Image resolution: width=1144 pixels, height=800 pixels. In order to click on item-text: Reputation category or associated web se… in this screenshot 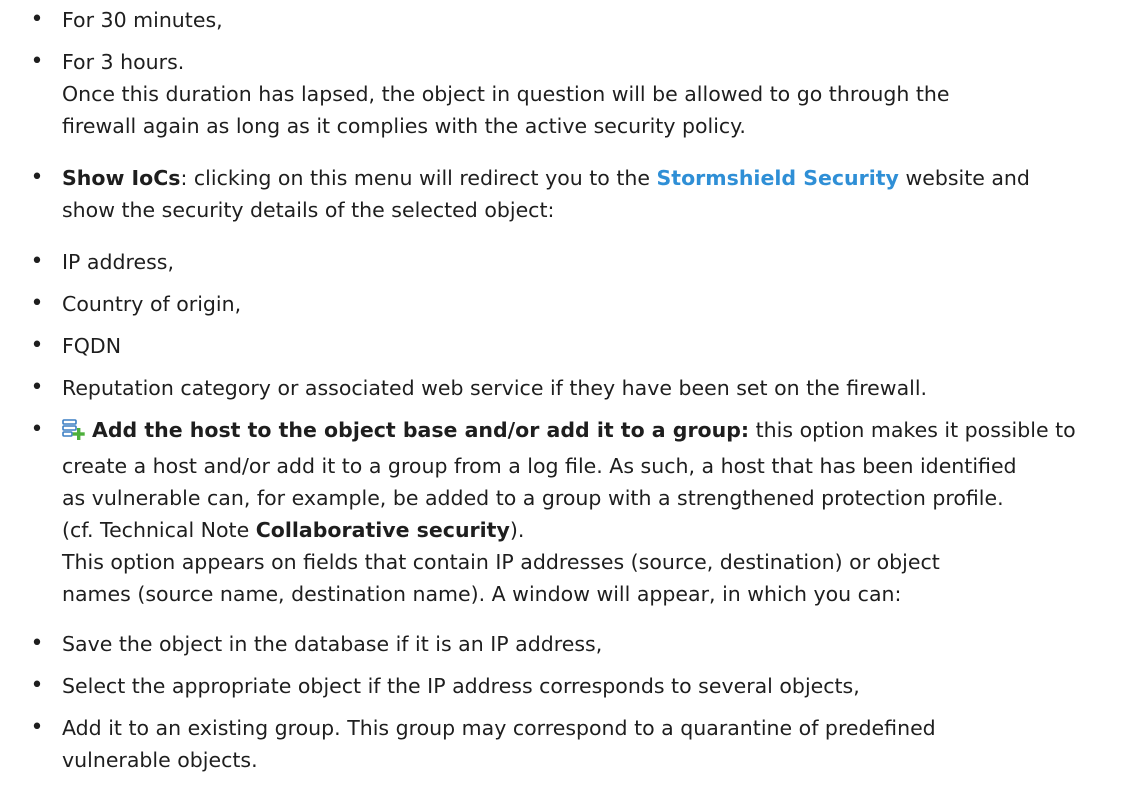, I will do `click(495, 388)`.